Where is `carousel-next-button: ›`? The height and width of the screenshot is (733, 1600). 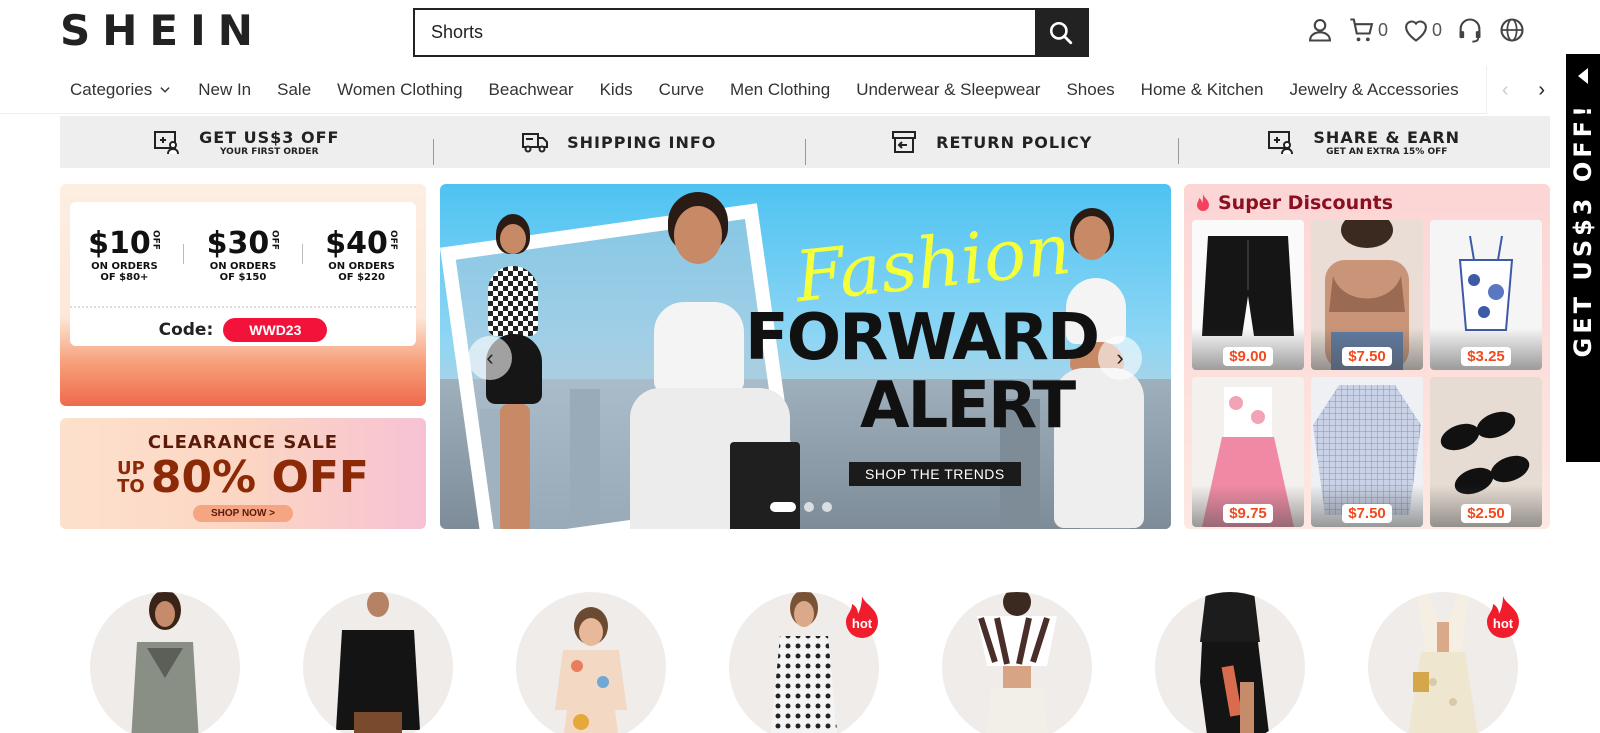
carousel-next-button: › is located at coordinates (1120, 358).